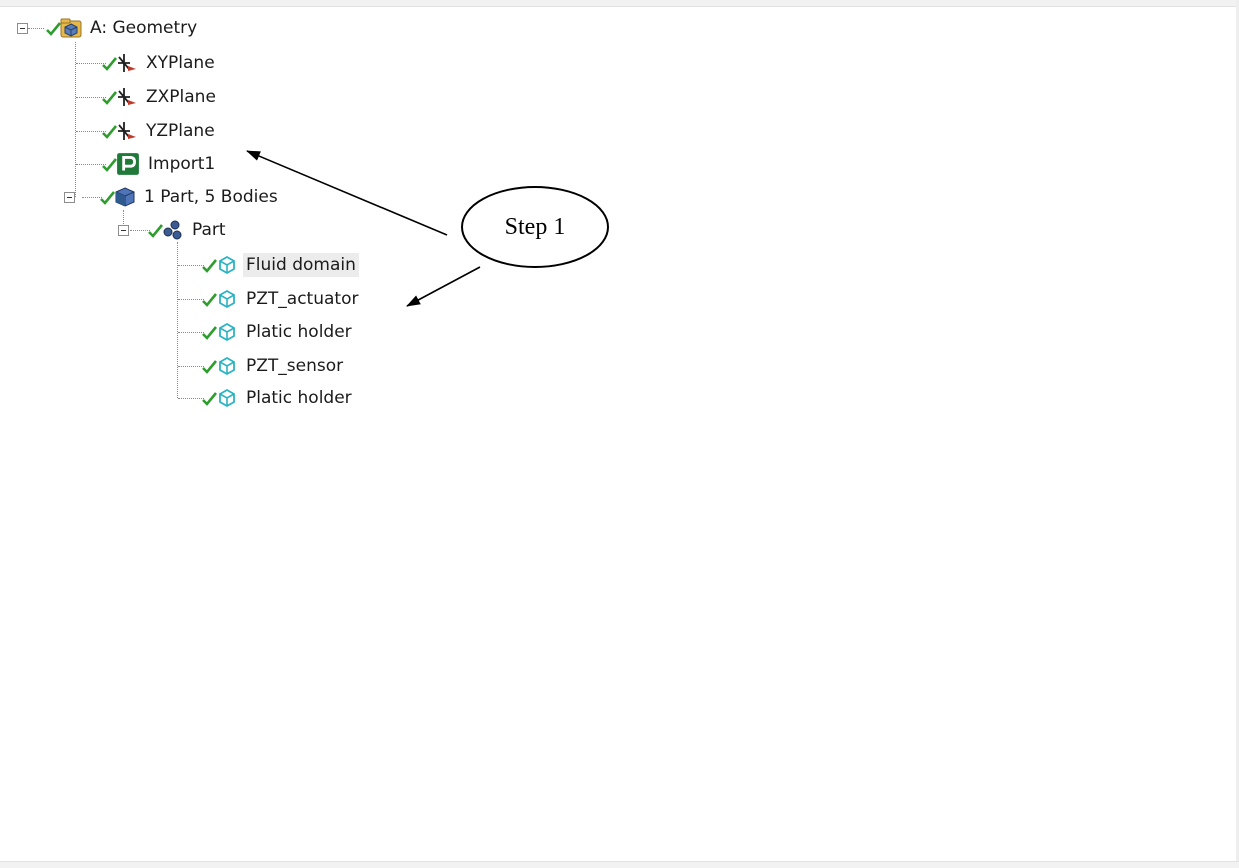  Describe the element at coordinates (295, 366) in the screenshot. I see `tree-node-label: PZT_sensor` at that location.